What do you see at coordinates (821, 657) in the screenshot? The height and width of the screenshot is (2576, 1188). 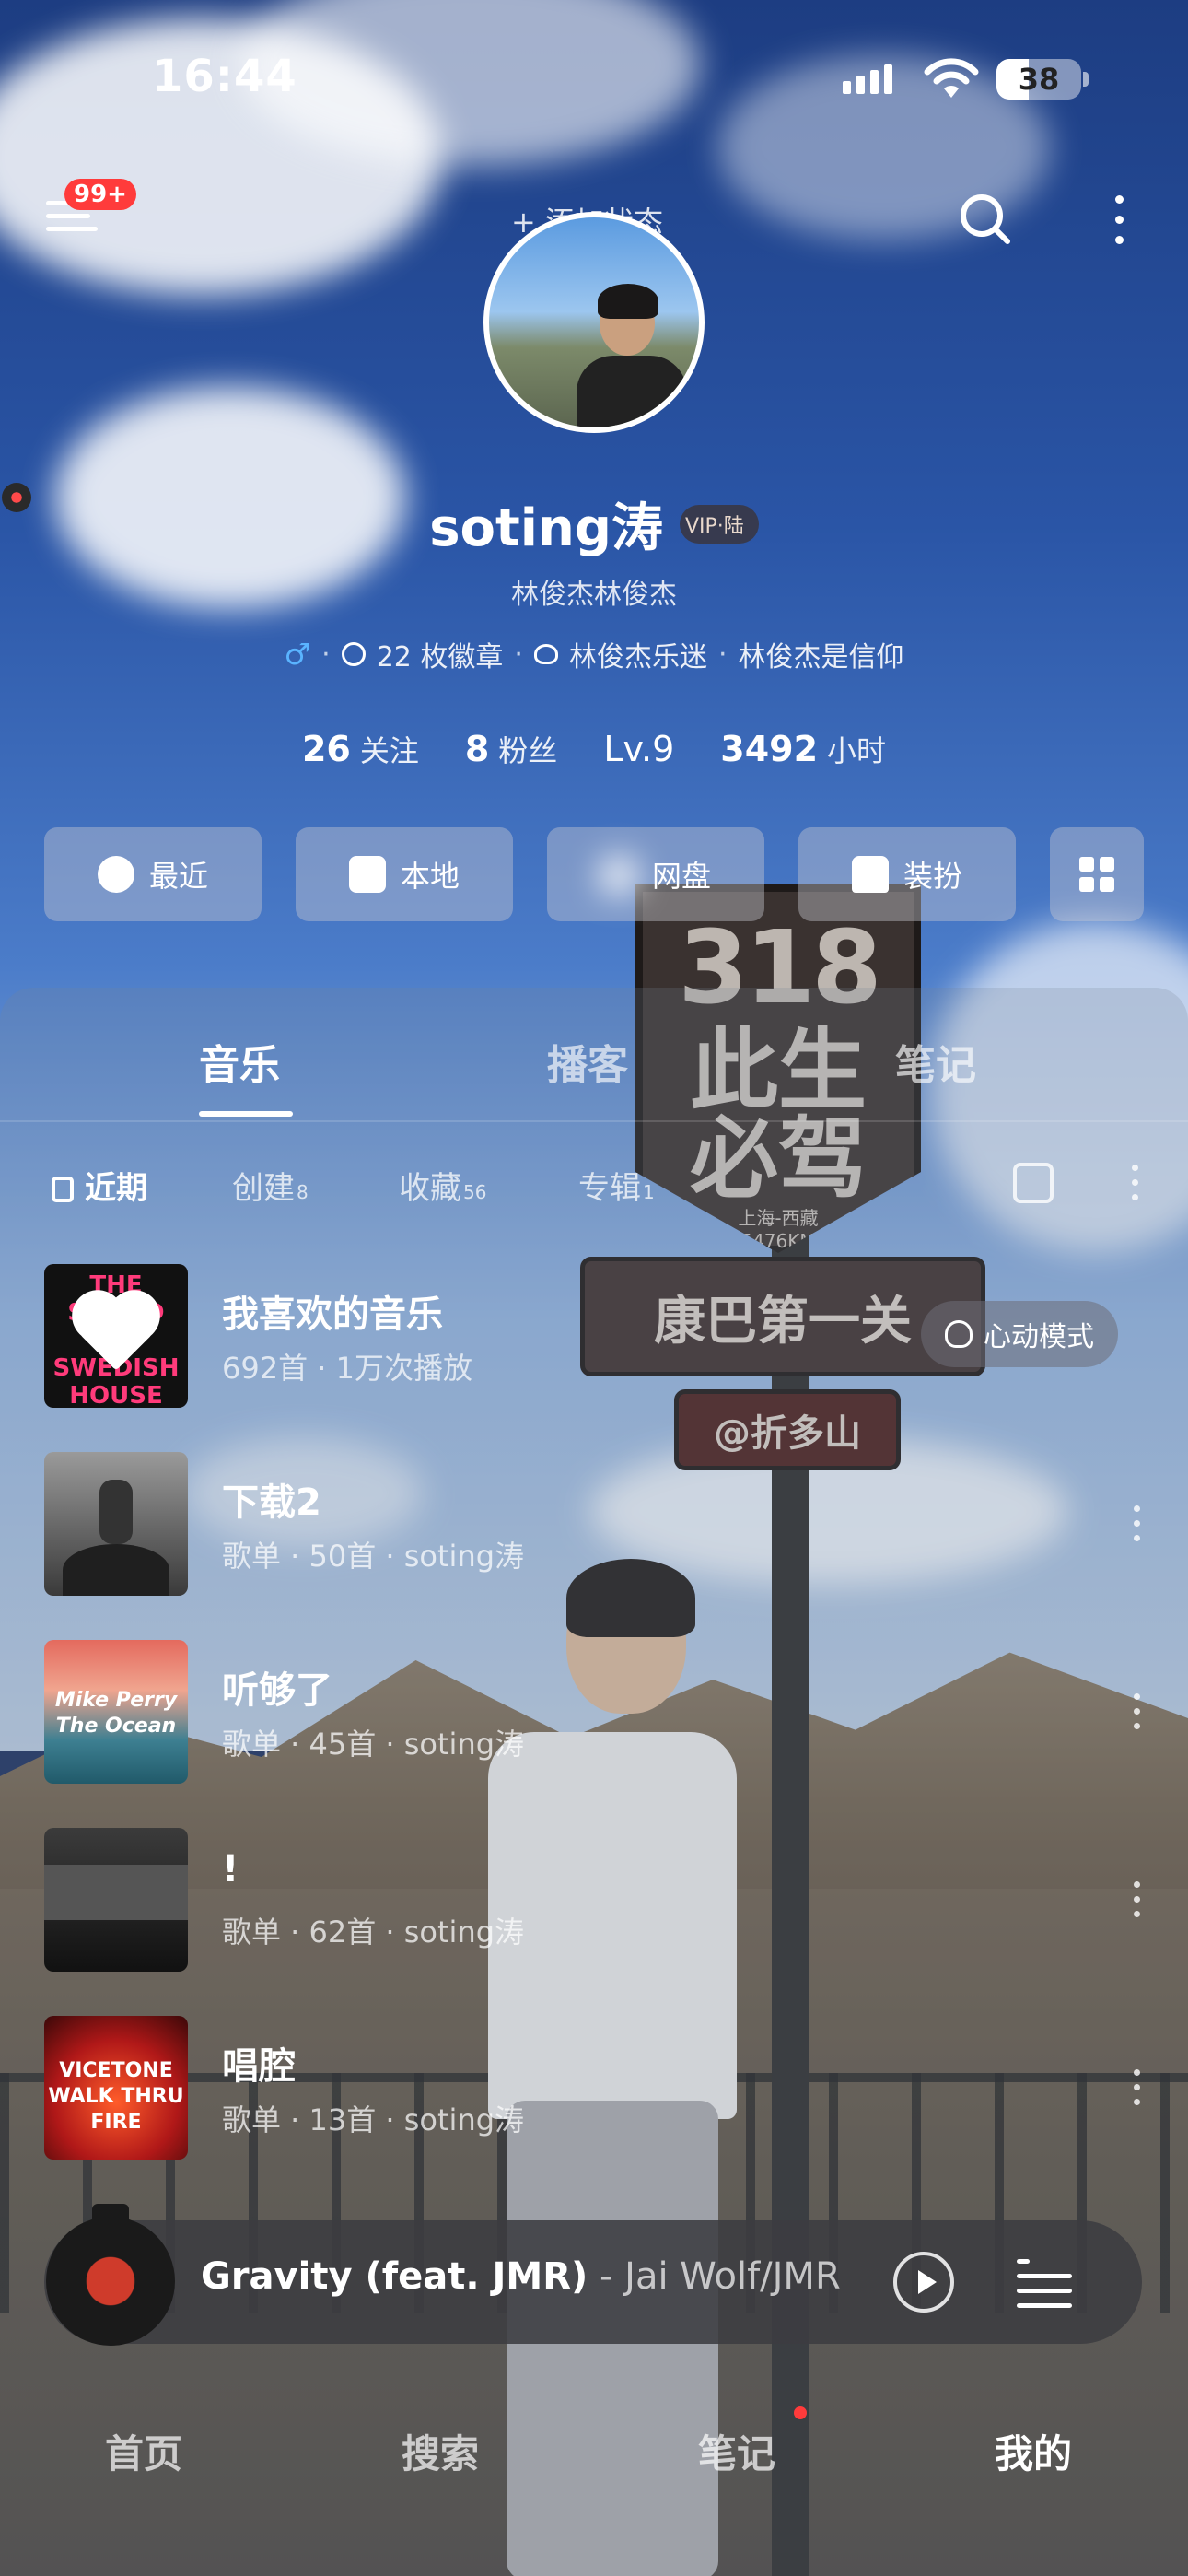 I see `signature: 林俊杰是信仰` at bounding box center [821, 657].